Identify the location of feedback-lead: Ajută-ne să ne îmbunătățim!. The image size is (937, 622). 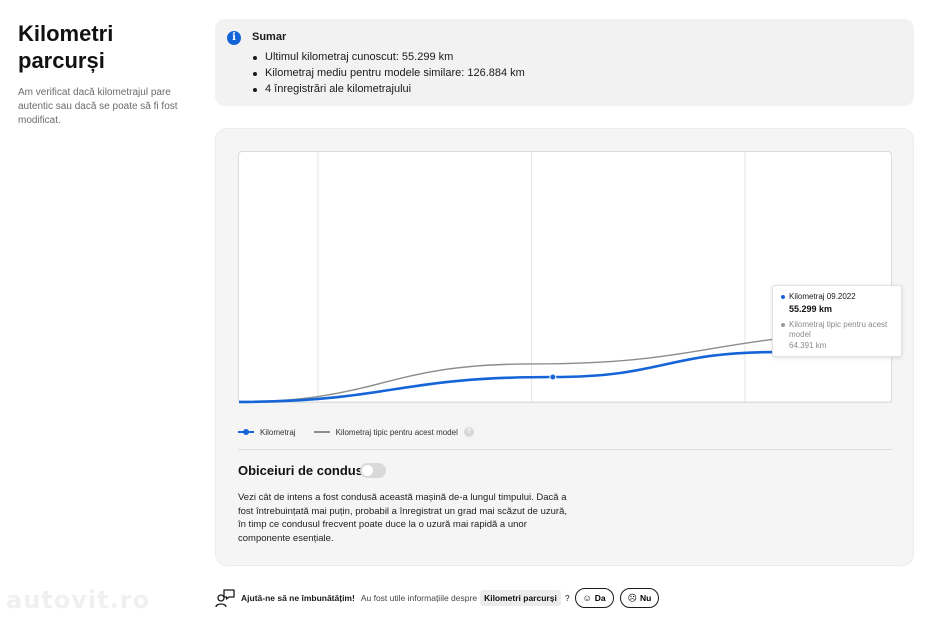
(298, 598).